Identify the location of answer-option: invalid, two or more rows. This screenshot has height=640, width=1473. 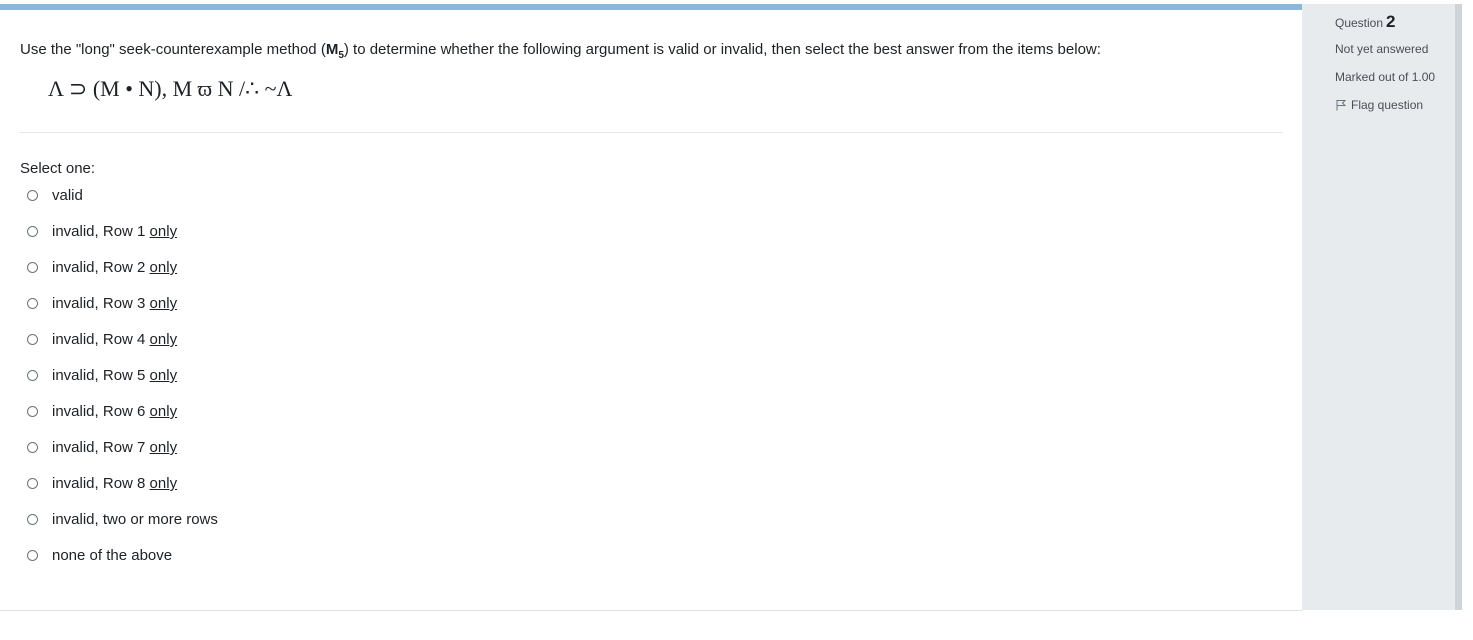
(122, 529).